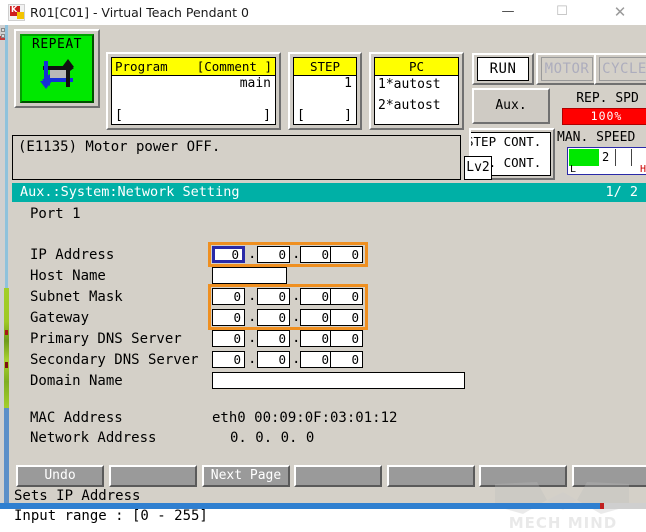  What do you see at coordinates (606, 157) in the screenshot?
I see `man-speed-value: 2` at bounding box center [606, 157].